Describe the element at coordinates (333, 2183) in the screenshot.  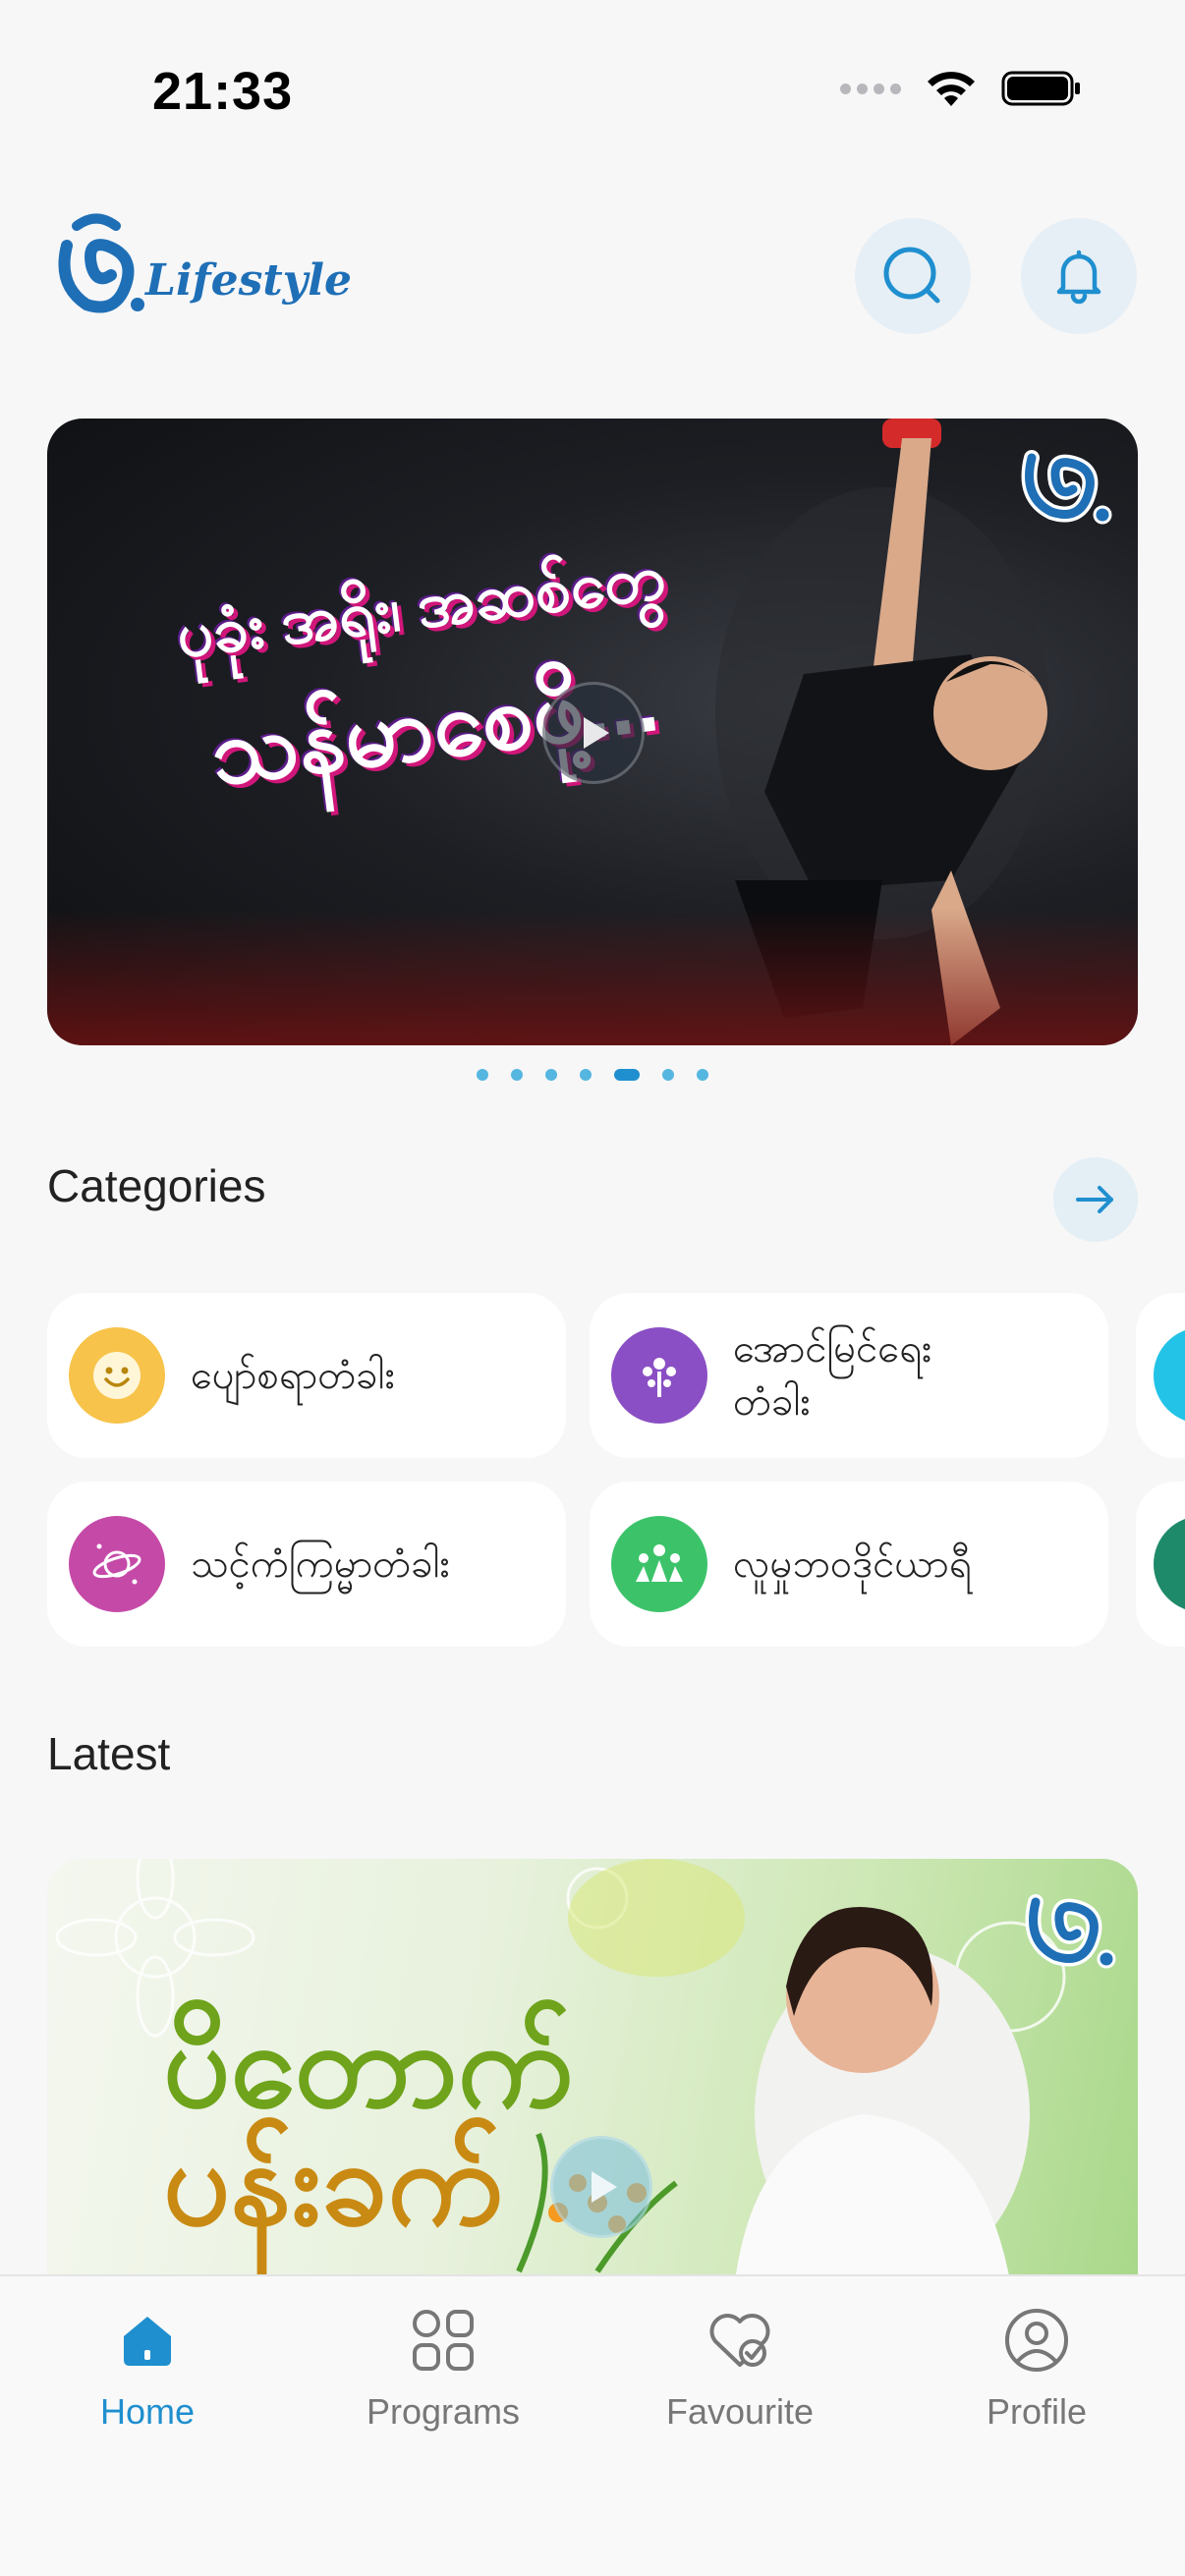
I see `latest-card-line2: ပန်းခက်` at that location.